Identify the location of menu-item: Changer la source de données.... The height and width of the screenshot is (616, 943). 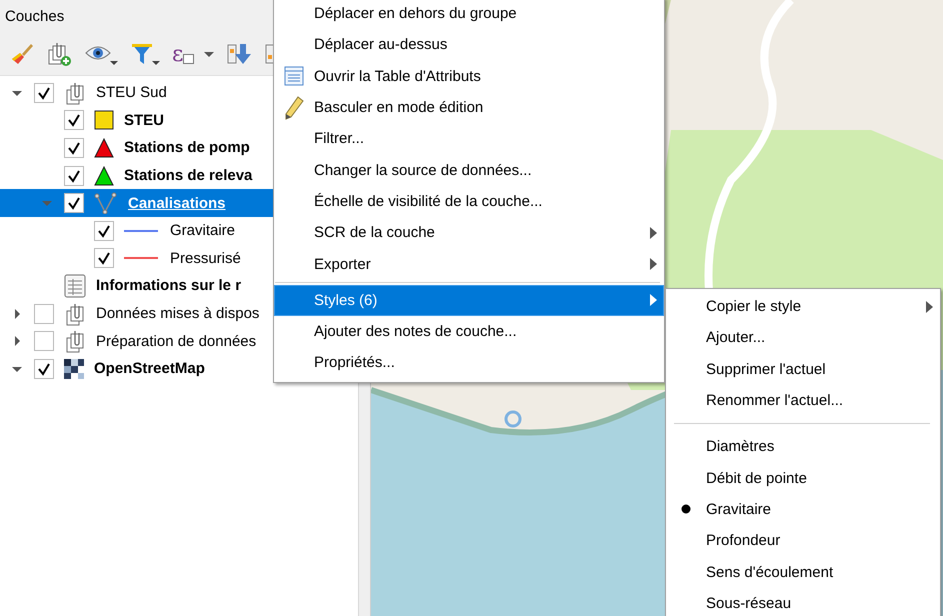
(469, 170).